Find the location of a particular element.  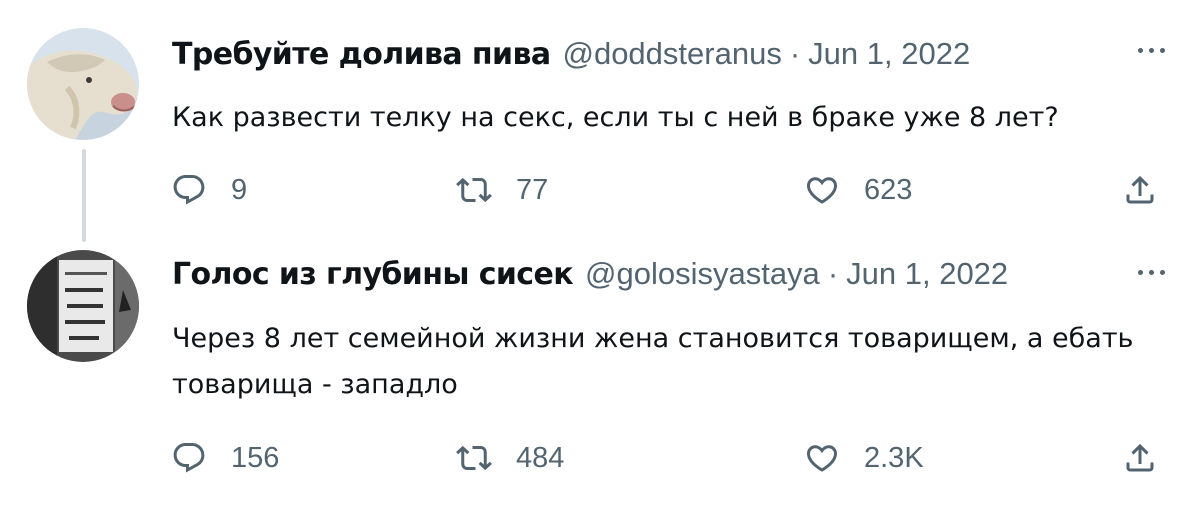

user-handle: @golosisyastaya is located at coordinates (702, 274).